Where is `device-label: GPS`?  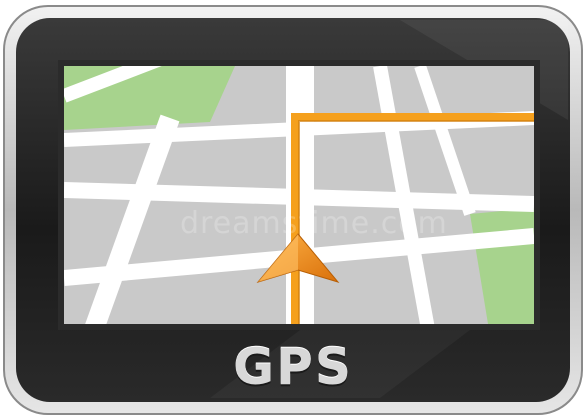
device-label: GPS is located at coordinates (293, 367).